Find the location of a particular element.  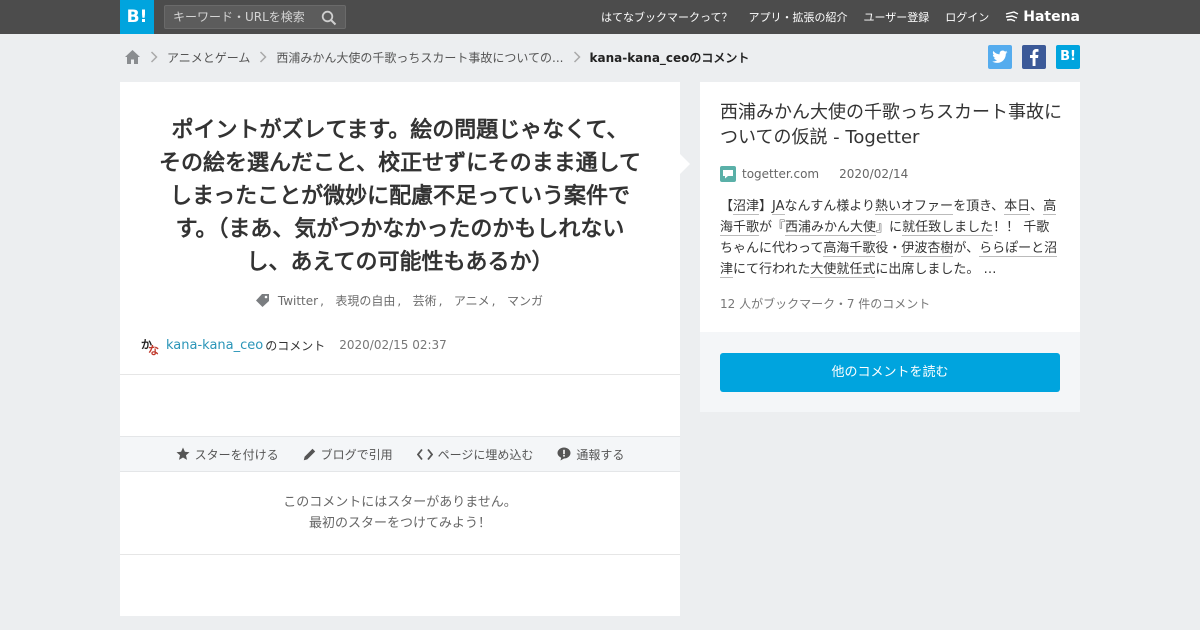

entry-title-link: 西浦みかん大使の千歌っちスカート事故についての仮説 - Togetter is located at coordinates (892, 125).